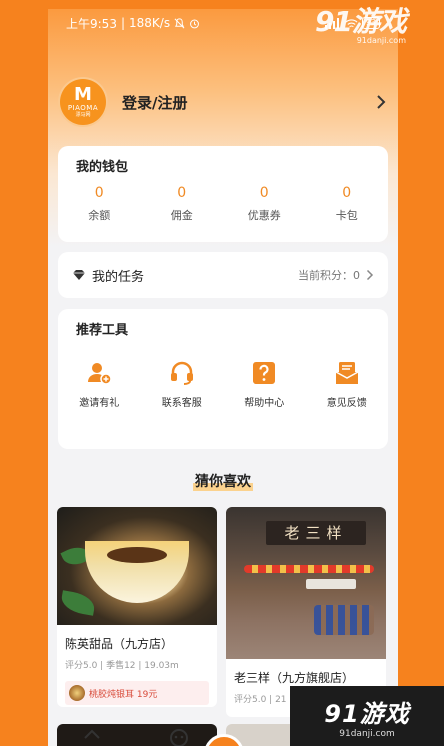 This screenshot has height=746, width=444. I want to click on app-logo: M PIAOMA 漂马网, so click(83, 102).